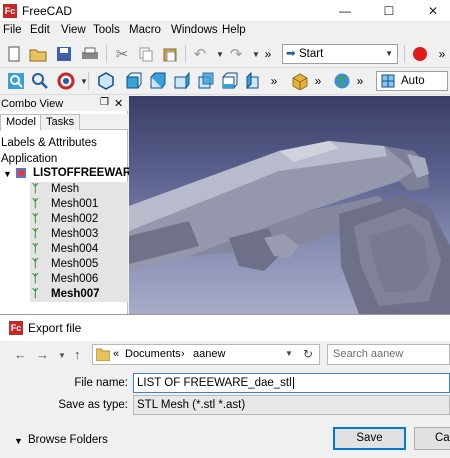 The width and height of the screenshot is (450, 458). I want to click on recent-dropdown-icon: ▼, so click(62, 355).